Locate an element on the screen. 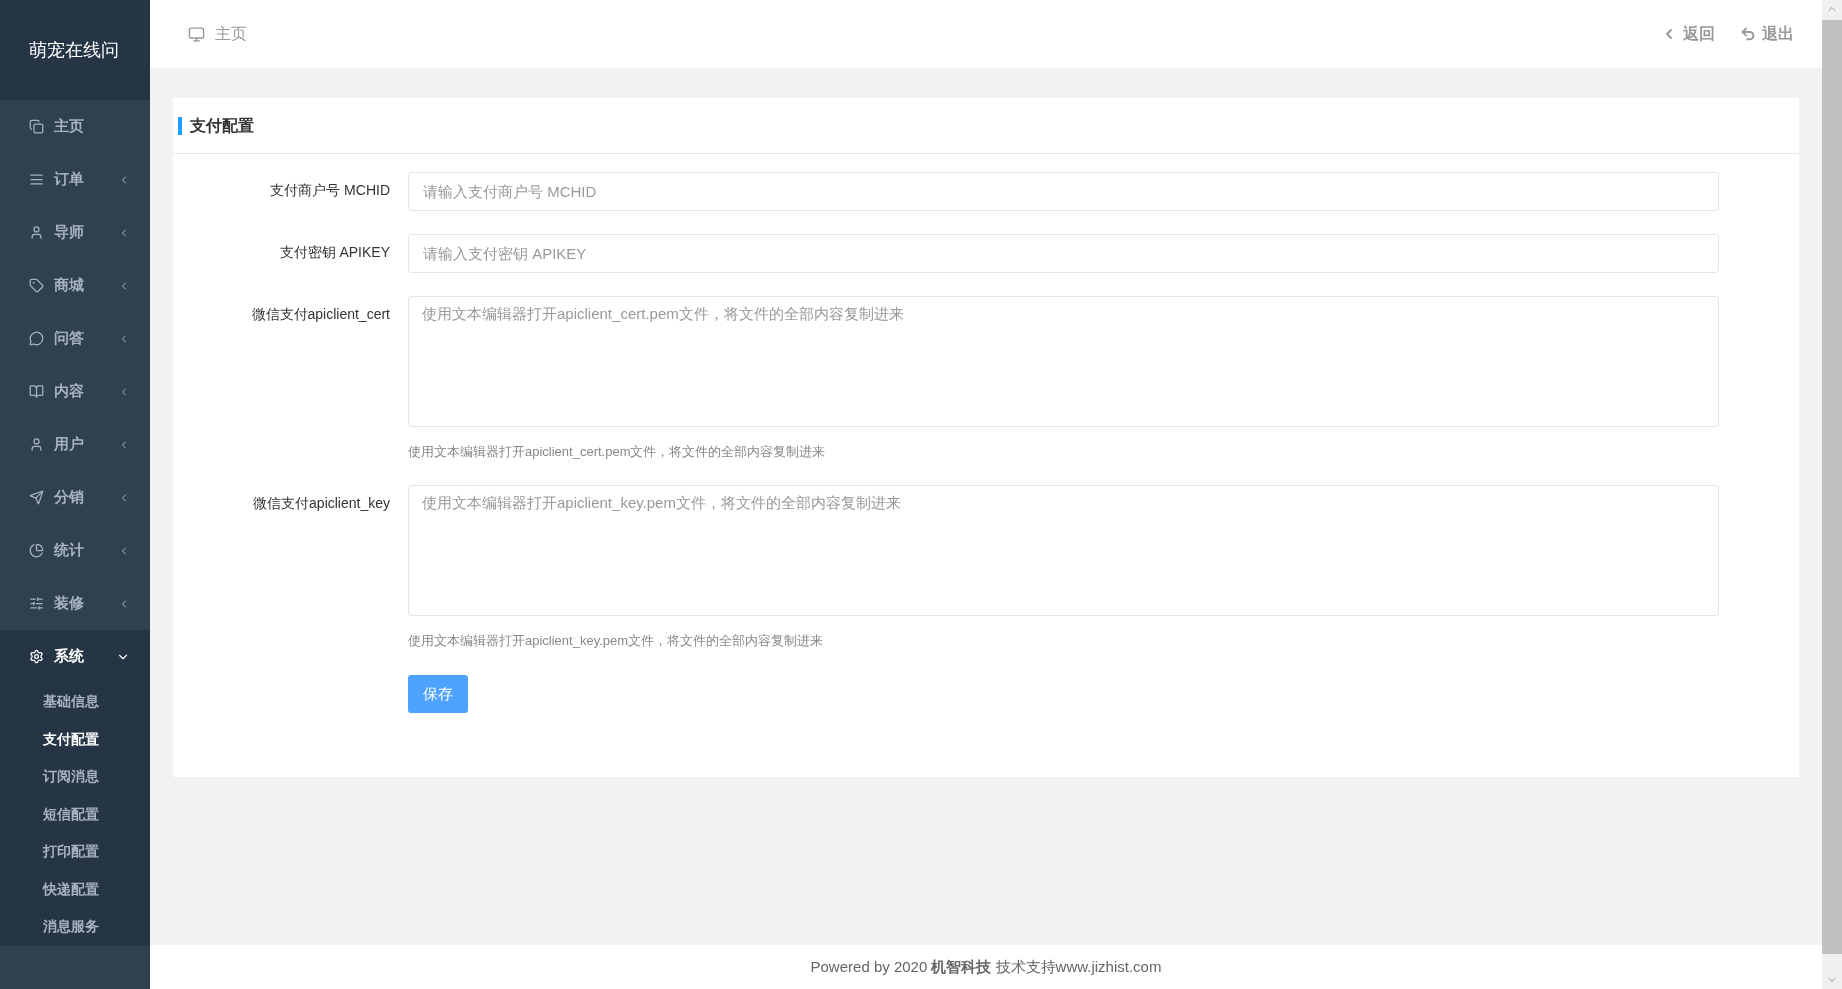 The height and width of the screenshot is (989, 1842). book-icon is located at coordinates (36, 391).